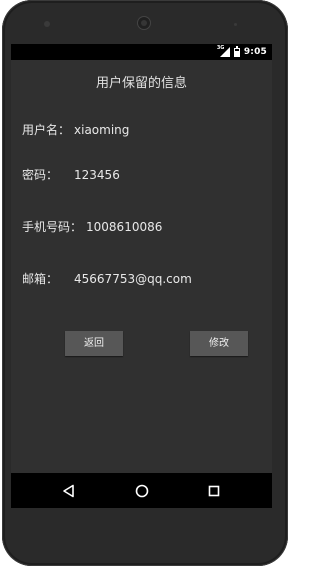 The image size is (320, 566). Describe the element at coordinates (141, 83) in the screenshot. I see `page-title: 用户保留的信息` at that location.